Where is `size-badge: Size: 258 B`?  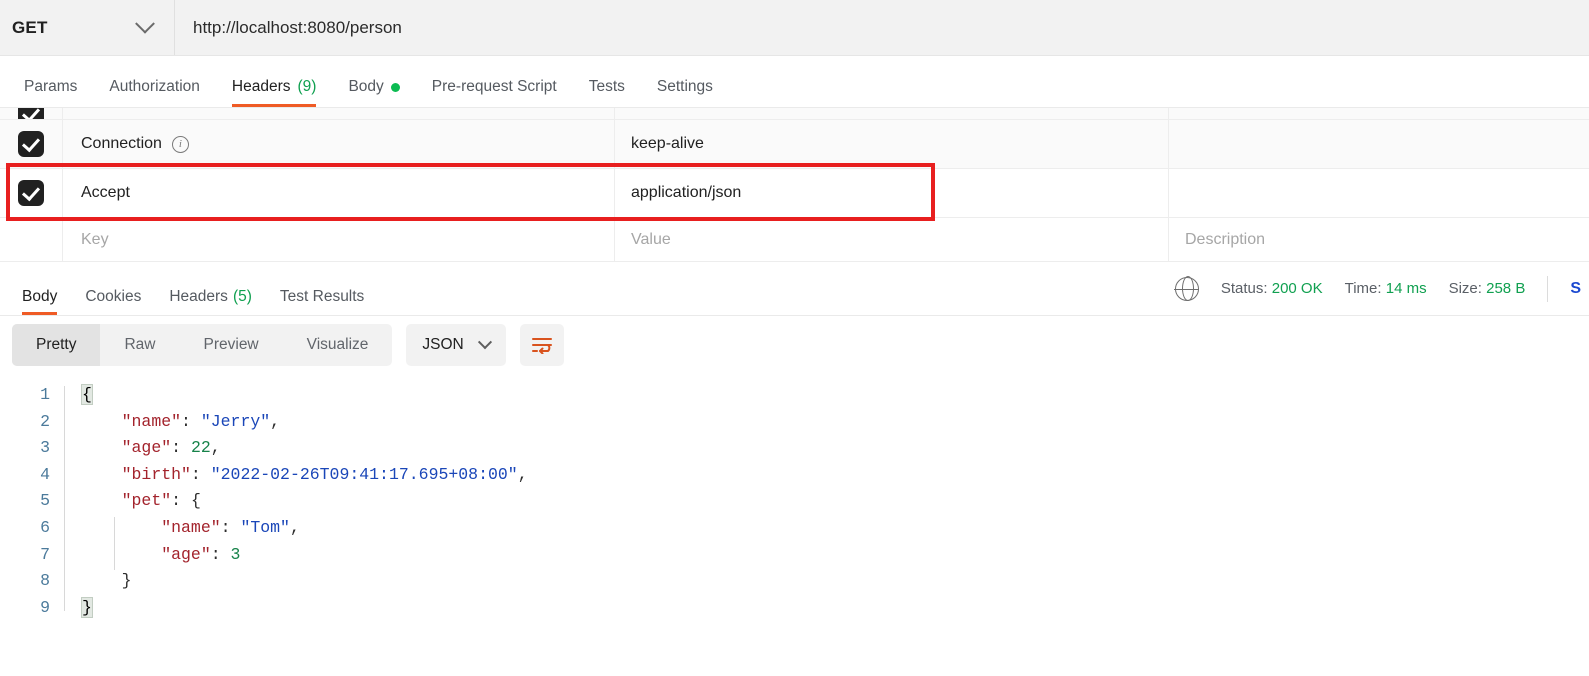
size-badge: Size: 258 B is located at coordinates (1487, 288).